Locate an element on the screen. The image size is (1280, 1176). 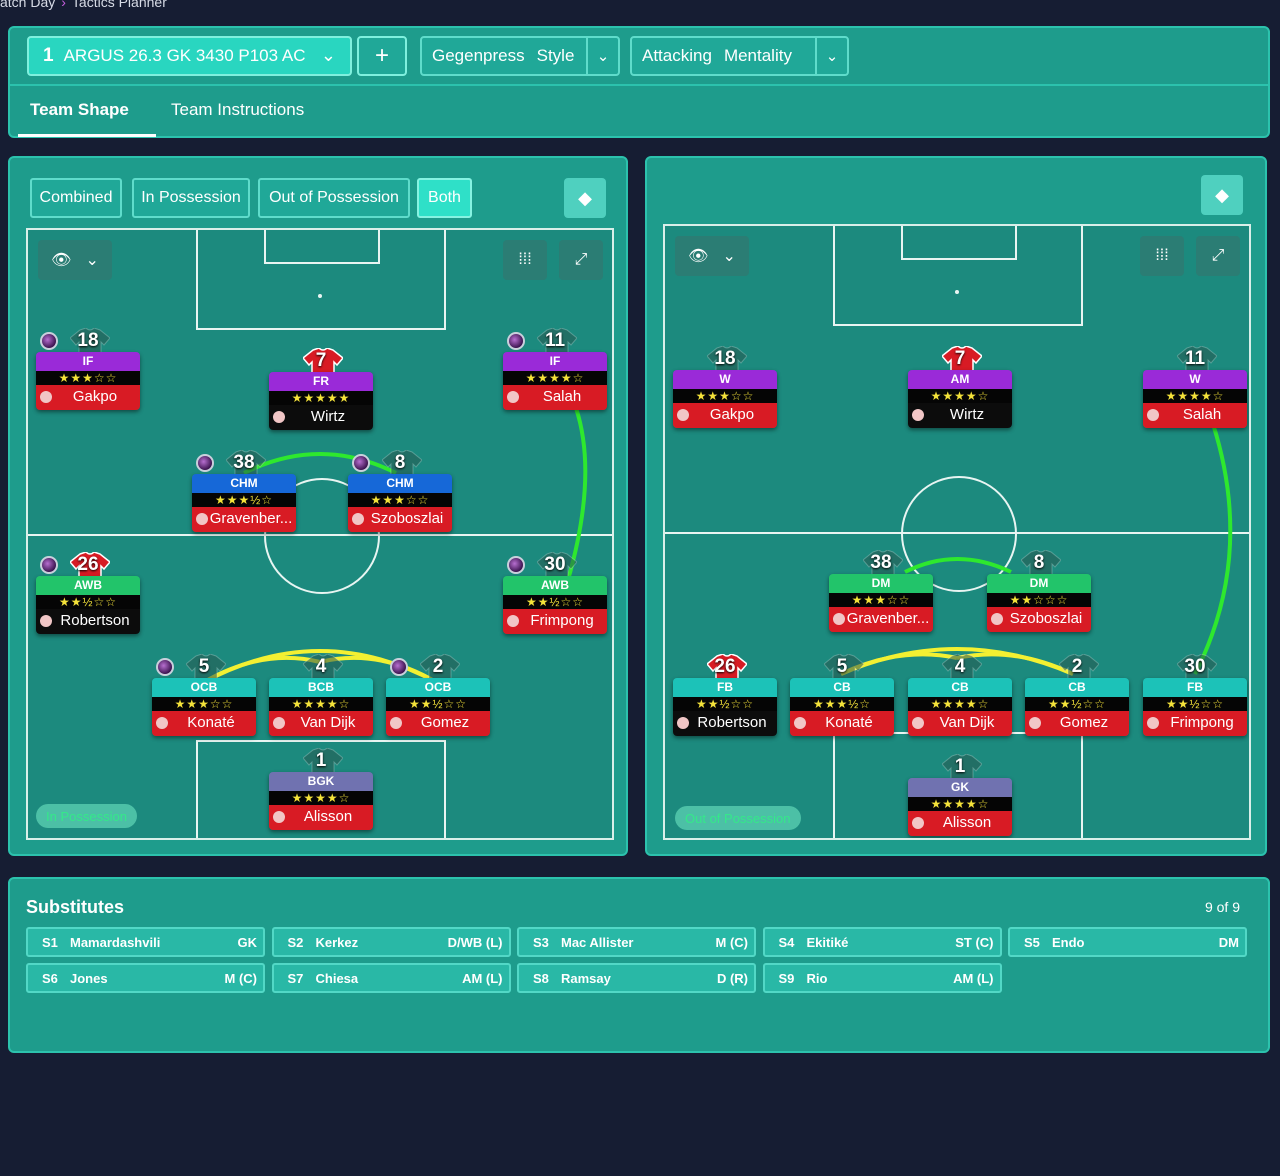
substitute-row: S4 Ekitiké ST (C) is located at coordinates (882, 942).